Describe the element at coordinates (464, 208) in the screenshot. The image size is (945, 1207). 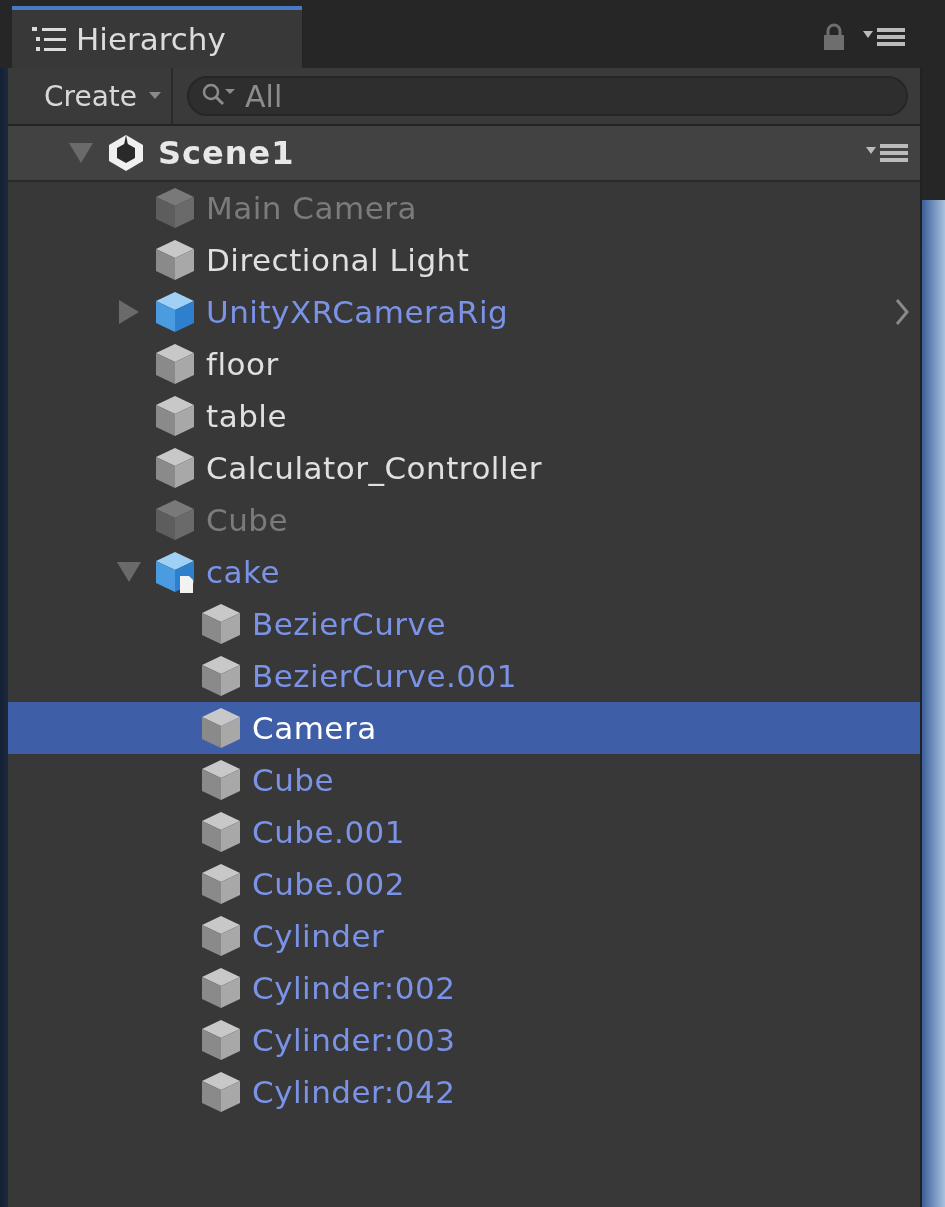
I see `hierarchy-row: Main Camera` at that location.